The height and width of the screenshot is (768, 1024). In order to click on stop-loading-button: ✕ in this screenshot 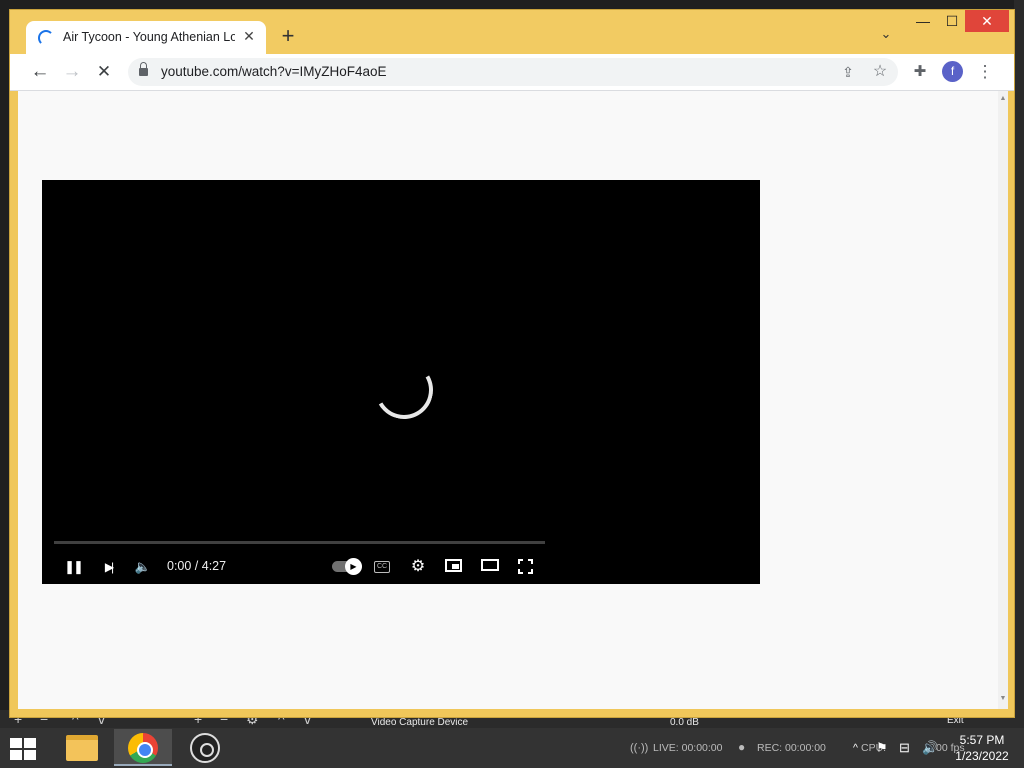, I will do `click(104, 72)`.